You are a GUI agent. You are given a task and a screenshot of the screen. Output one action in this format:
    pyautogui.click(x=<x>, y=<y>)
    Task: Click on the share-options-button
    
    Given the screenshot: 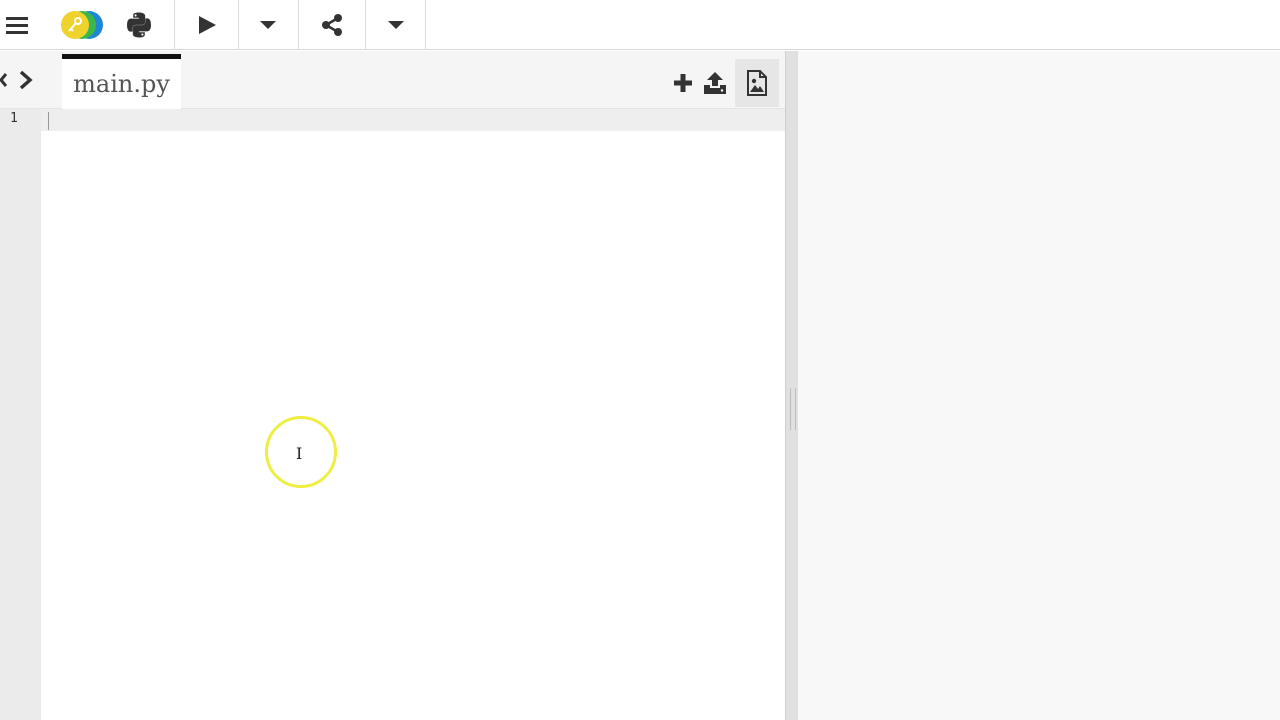 What is the action you would take?
    pyautogui.click(x=395, y=25)
    